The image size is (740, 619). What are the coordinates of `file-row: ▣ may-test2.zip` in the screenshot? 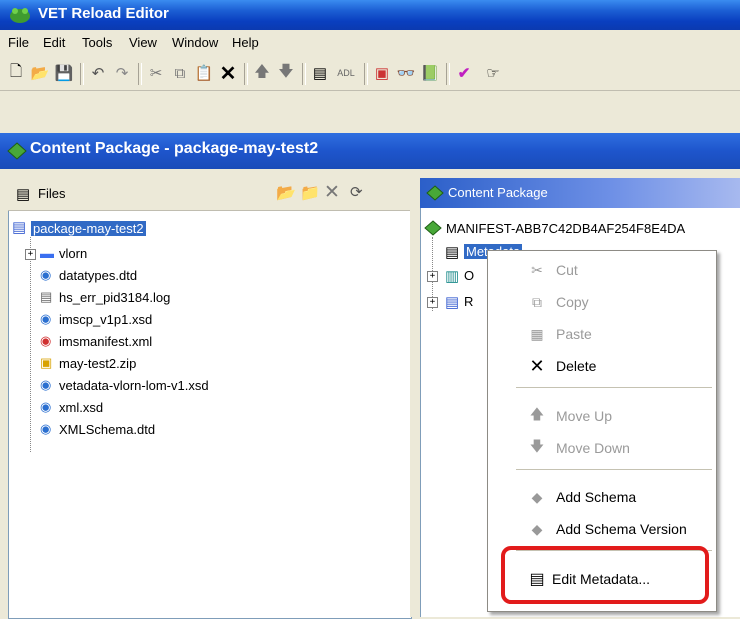 It's located at (88, 363).